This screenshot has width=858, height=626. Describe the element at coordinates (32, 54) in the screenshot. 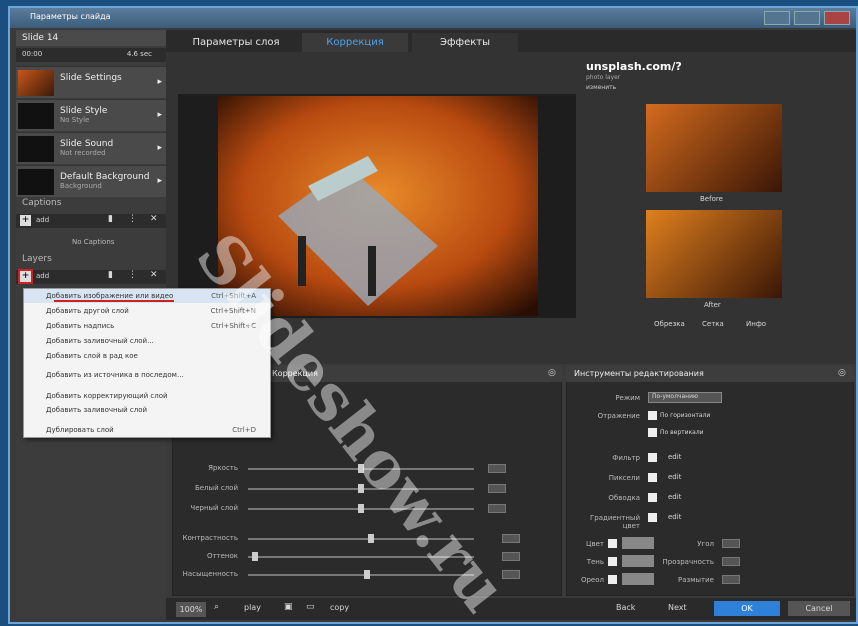

I see `time-start: 00:00` at that location.